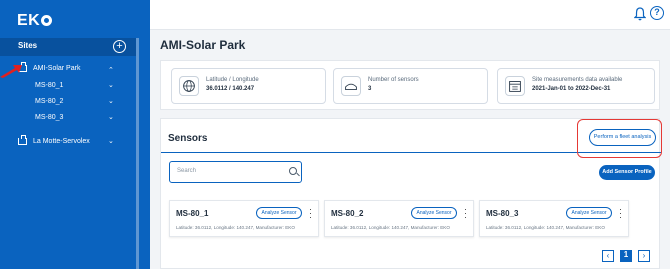  Describe the element at coordinates (232, 80) in the screenshot. I see `info-label: Latitude / Longitude` at that location.